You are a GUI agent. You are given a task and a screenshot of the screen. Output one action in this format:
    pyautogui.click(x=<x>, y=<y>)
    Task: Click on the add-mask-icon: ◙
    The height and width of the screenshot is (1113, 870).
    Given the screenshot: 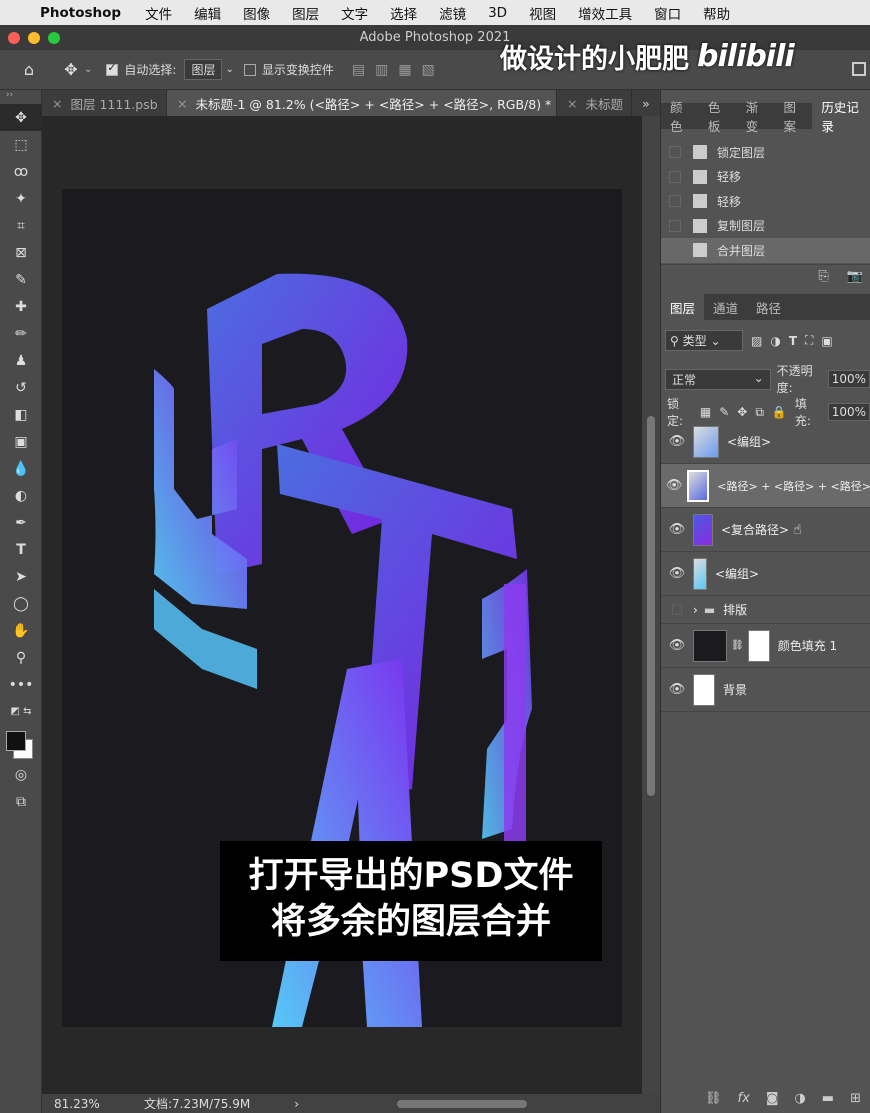 What is the action you would take?
    pyautogui.click(x=772, y=1098)
    